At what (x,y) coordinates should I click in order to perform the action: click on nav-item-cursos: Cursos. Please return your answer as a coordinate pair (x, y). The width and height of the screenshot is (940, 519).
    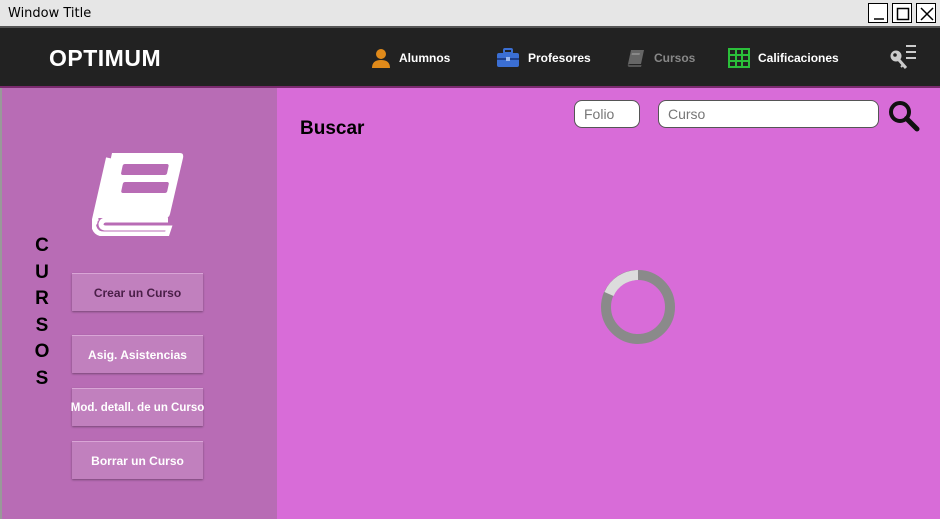
    Looking at the image, I should click on (660, 58).